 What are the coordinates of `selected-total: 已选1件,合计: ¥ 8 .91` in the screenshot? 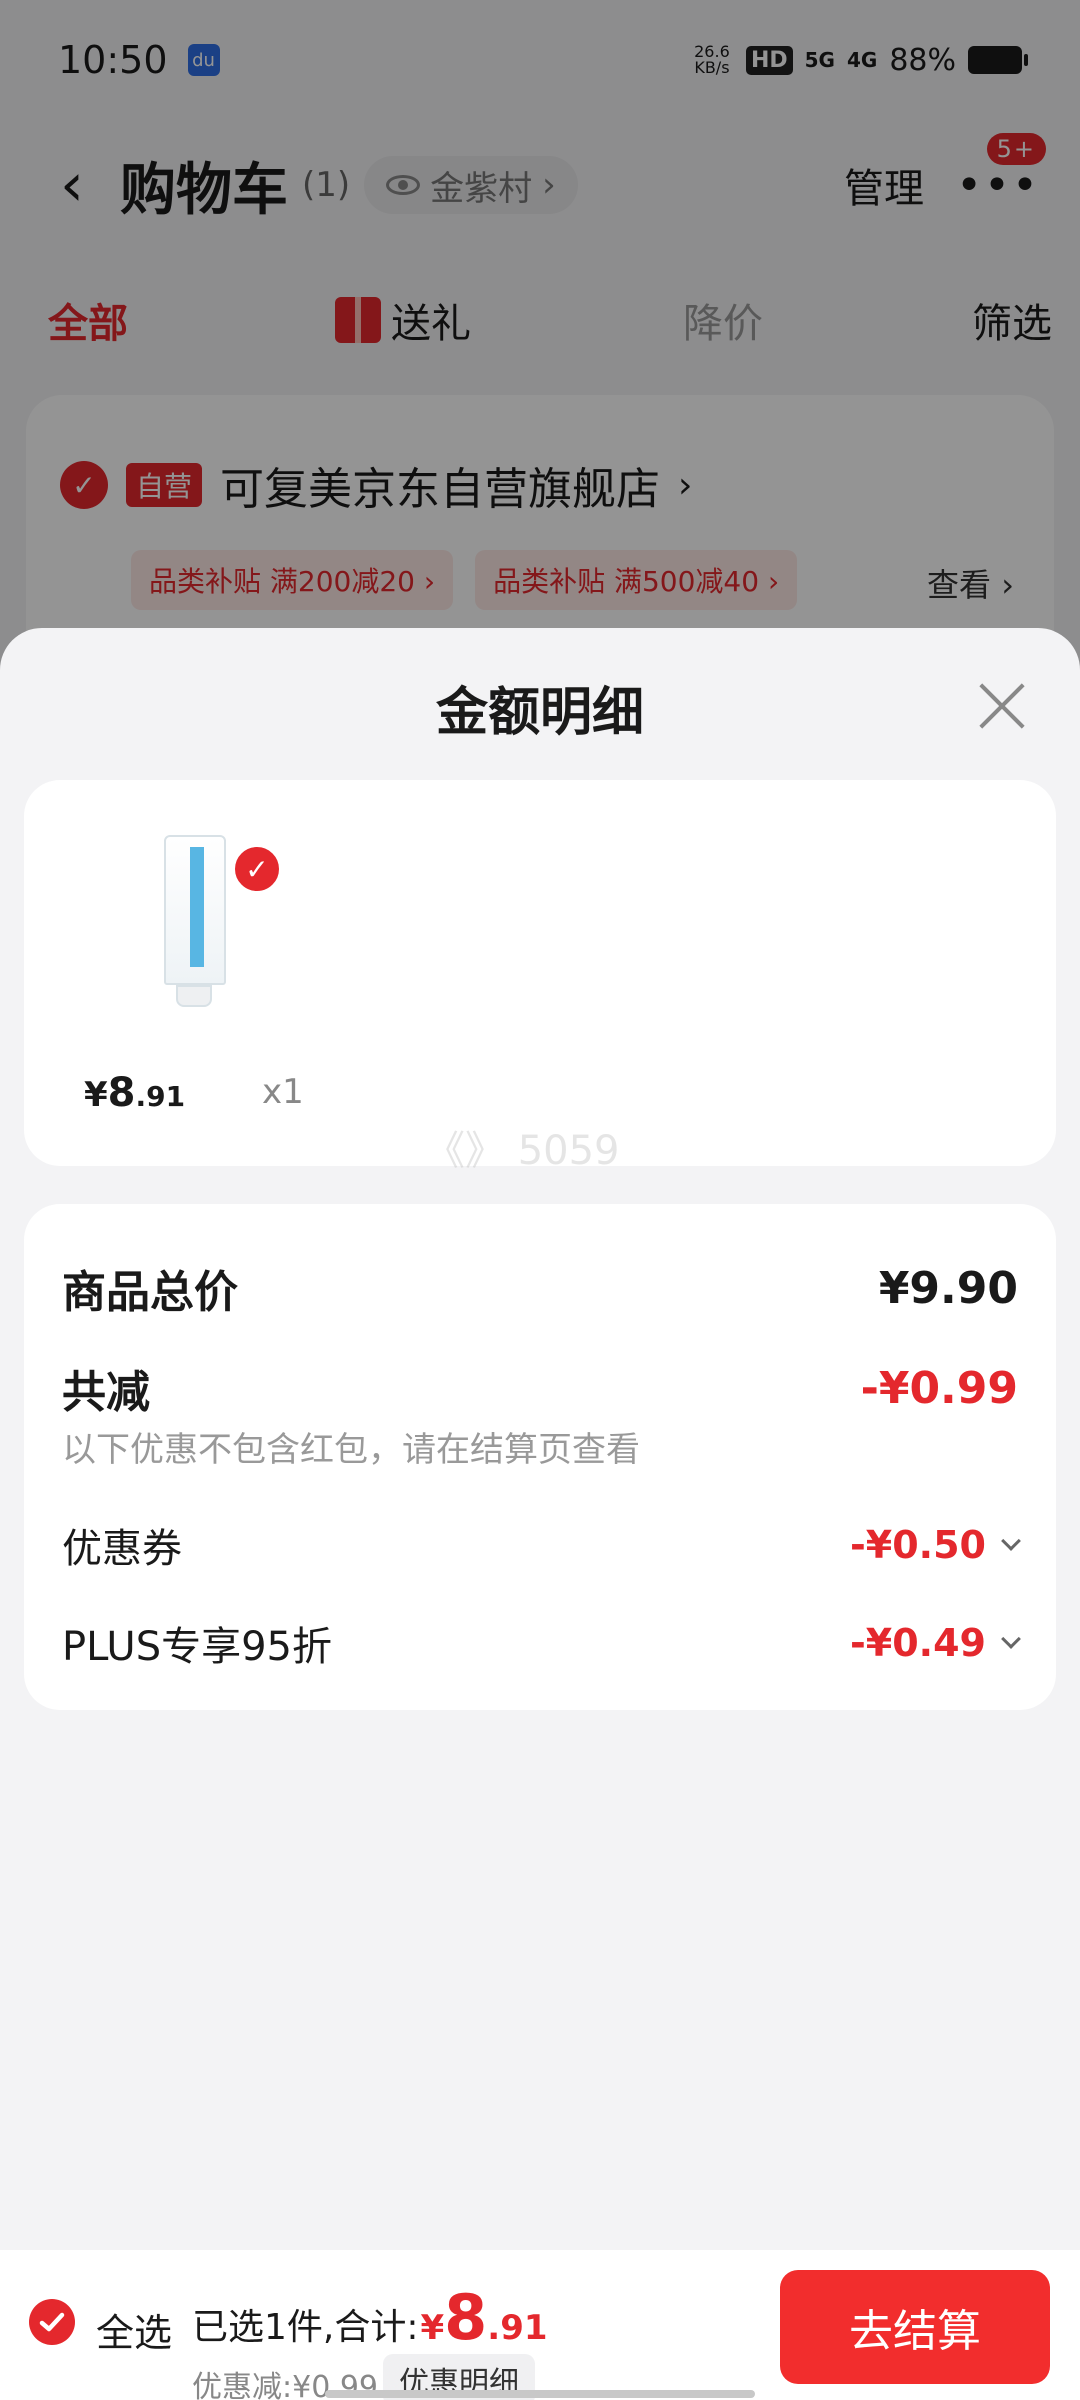 It's located at (370, 2317).